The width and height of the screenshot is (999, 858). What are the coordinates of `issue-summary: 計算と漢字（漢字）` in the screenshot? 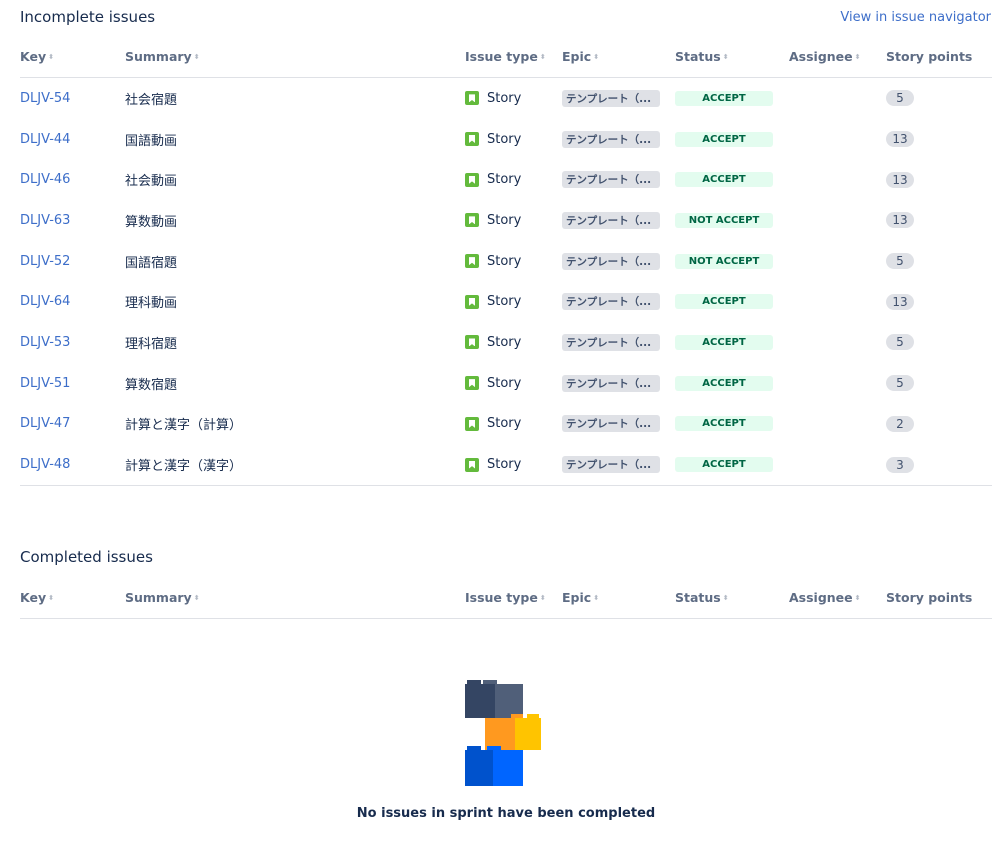 It's located at (184, 467).